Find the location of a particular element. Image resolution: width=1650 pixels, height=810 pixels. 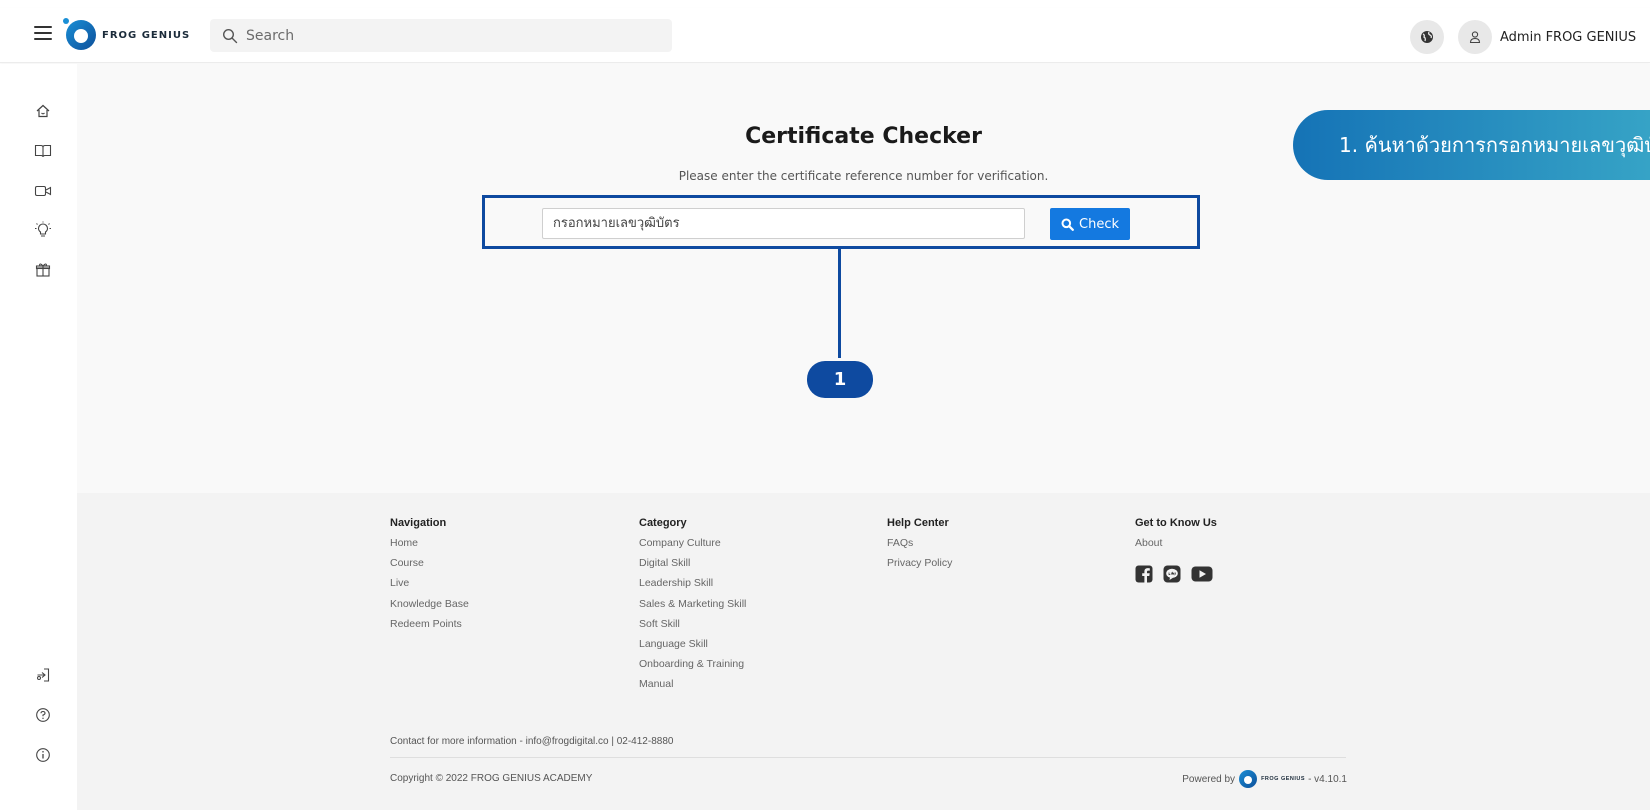

footer-link-faqs: FAQs is located at coordinates (919, 547).